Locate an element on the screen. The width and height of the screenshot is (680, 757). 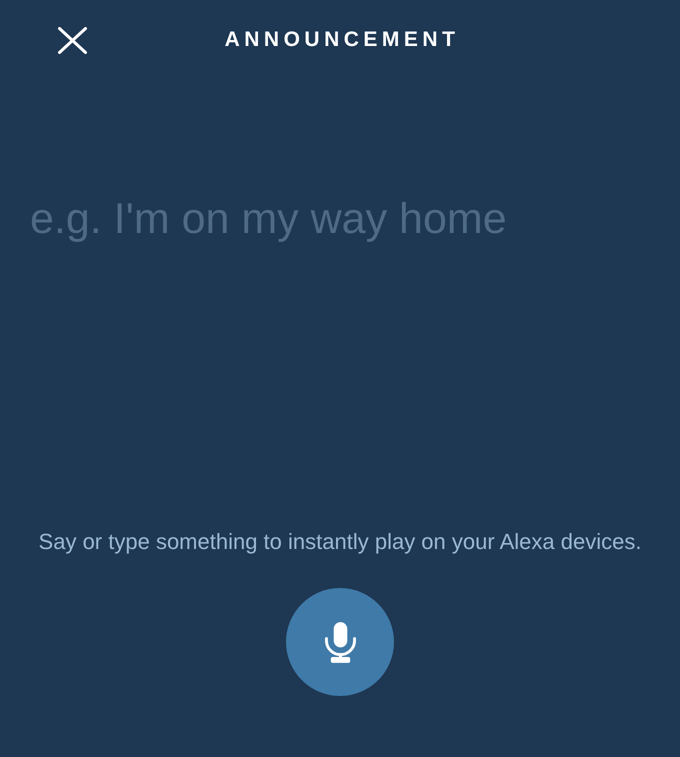
close-button is located at coordinates (72, 40).